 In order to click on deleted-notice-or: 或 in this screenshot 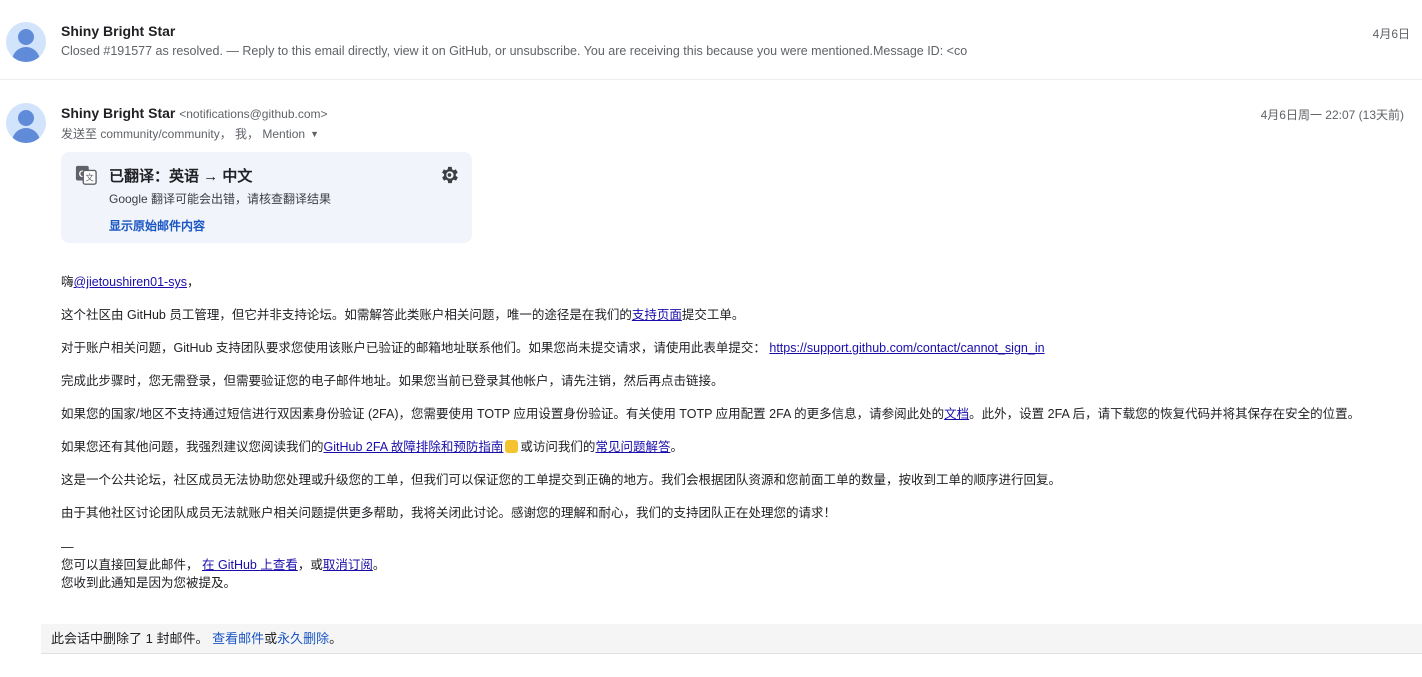, I will do `click(271, 638)`.